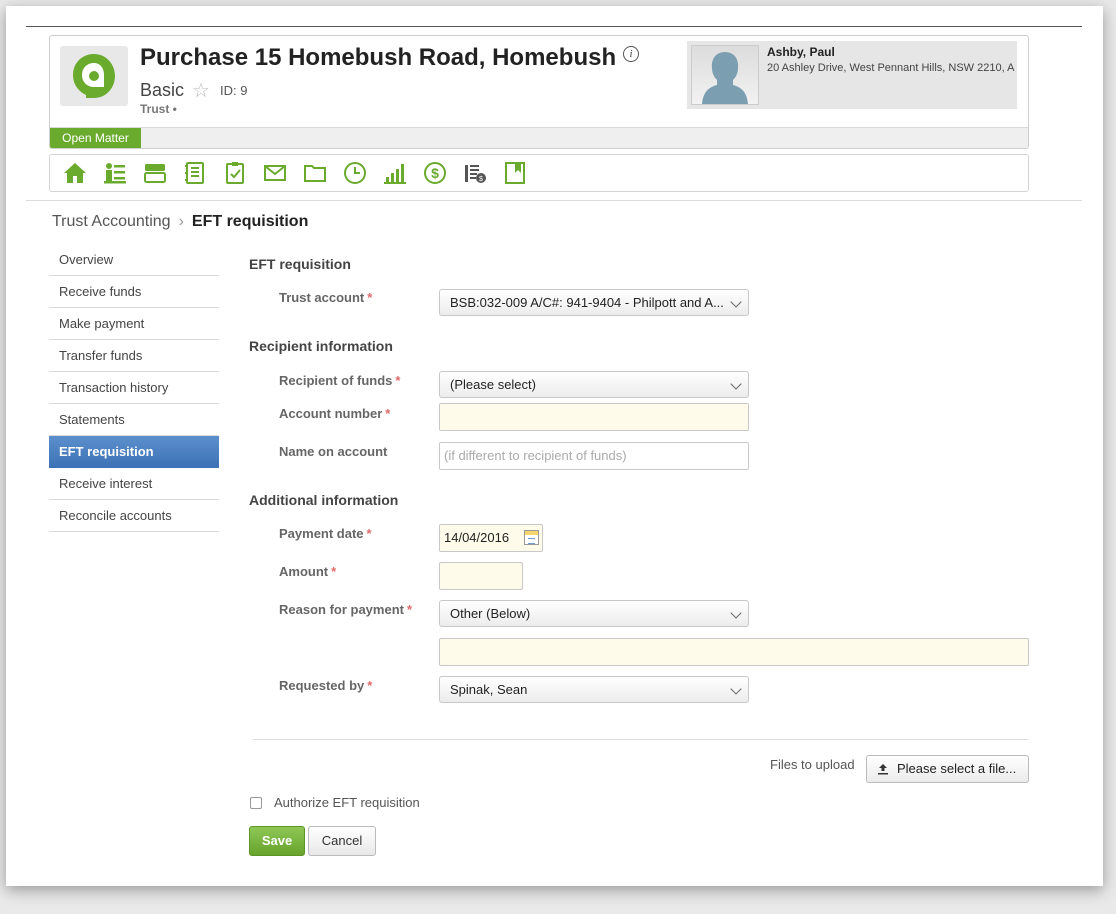  I want to click on amount-input, so click(481, 576).